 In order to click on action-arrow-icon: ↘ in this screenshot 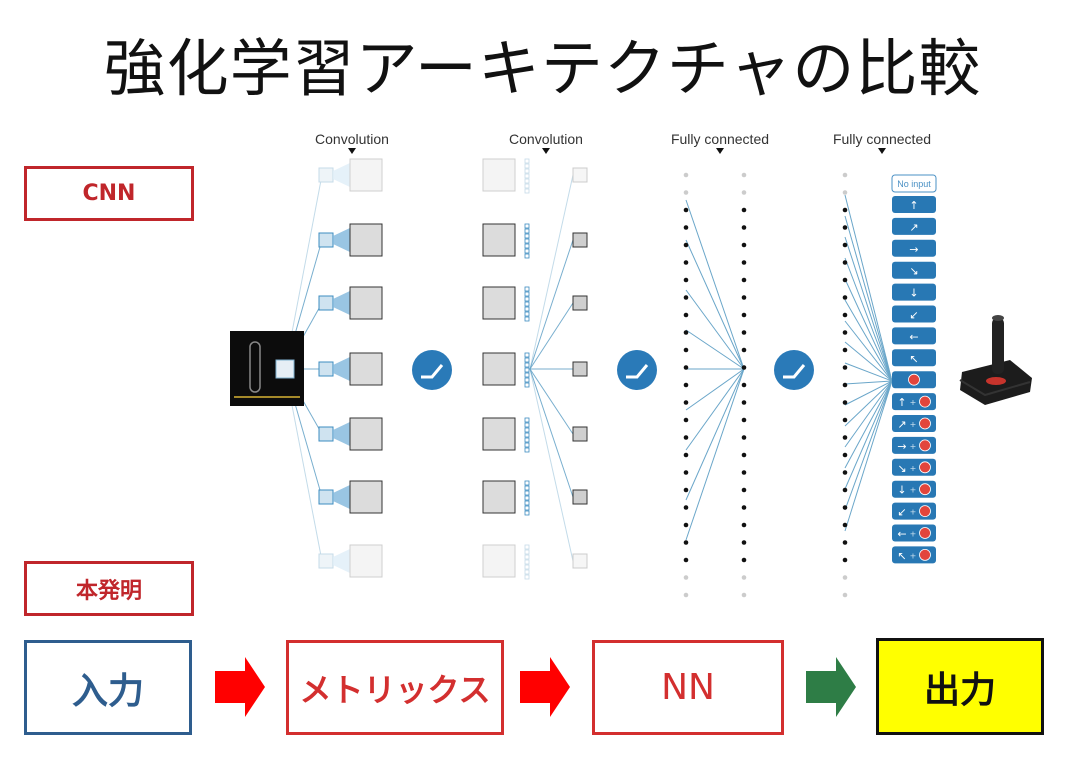, I will do `click(913, 271)`.